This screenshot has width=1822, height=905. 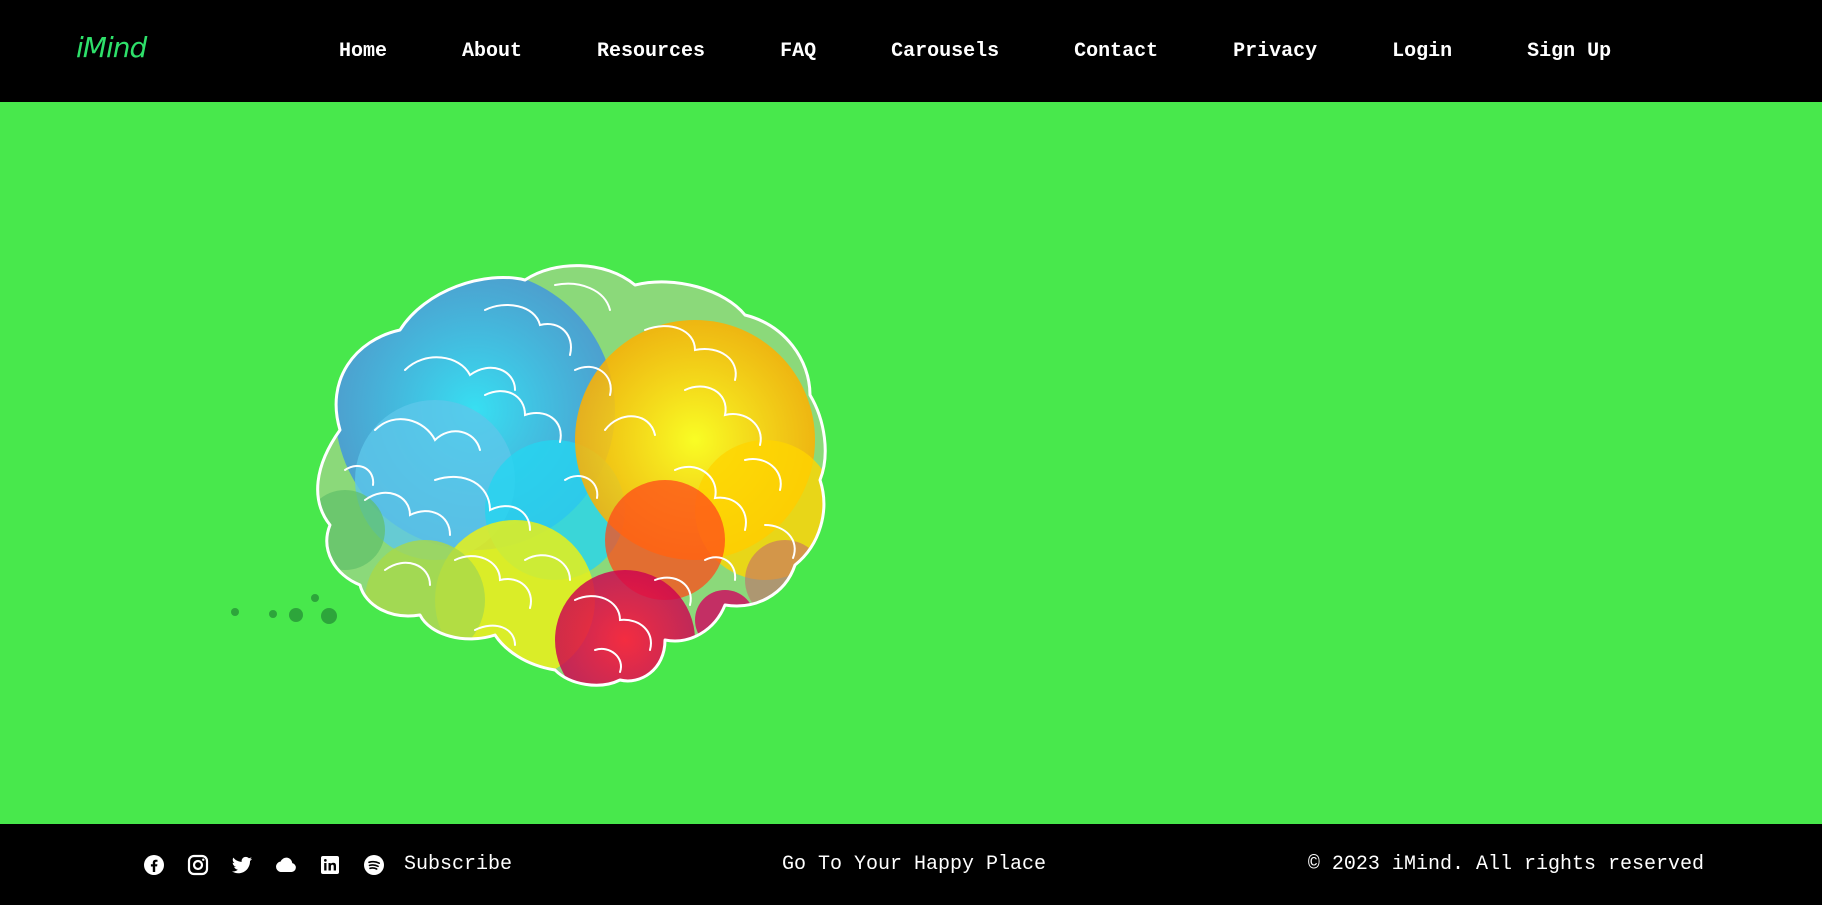 What do you see at coordinates (458, 864) in the screenshot?
I see `subscribe-link: Subscribe` at bounding box center [458, 864].